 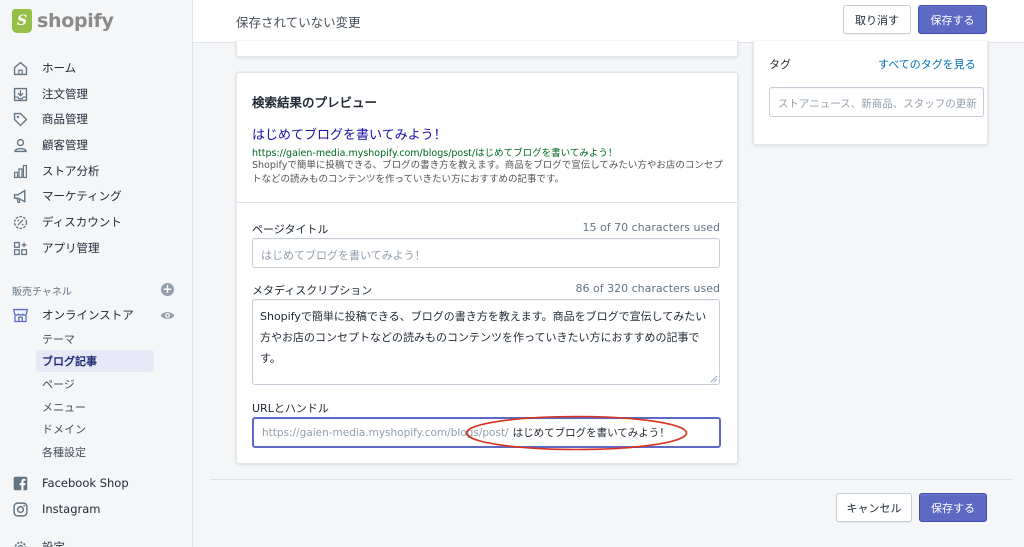 What do you see at coordinates (647, 288) in the screenshot?
I see `meta-description-char-counter: 86 of 320 characters used` at bounding box center [647, 288].